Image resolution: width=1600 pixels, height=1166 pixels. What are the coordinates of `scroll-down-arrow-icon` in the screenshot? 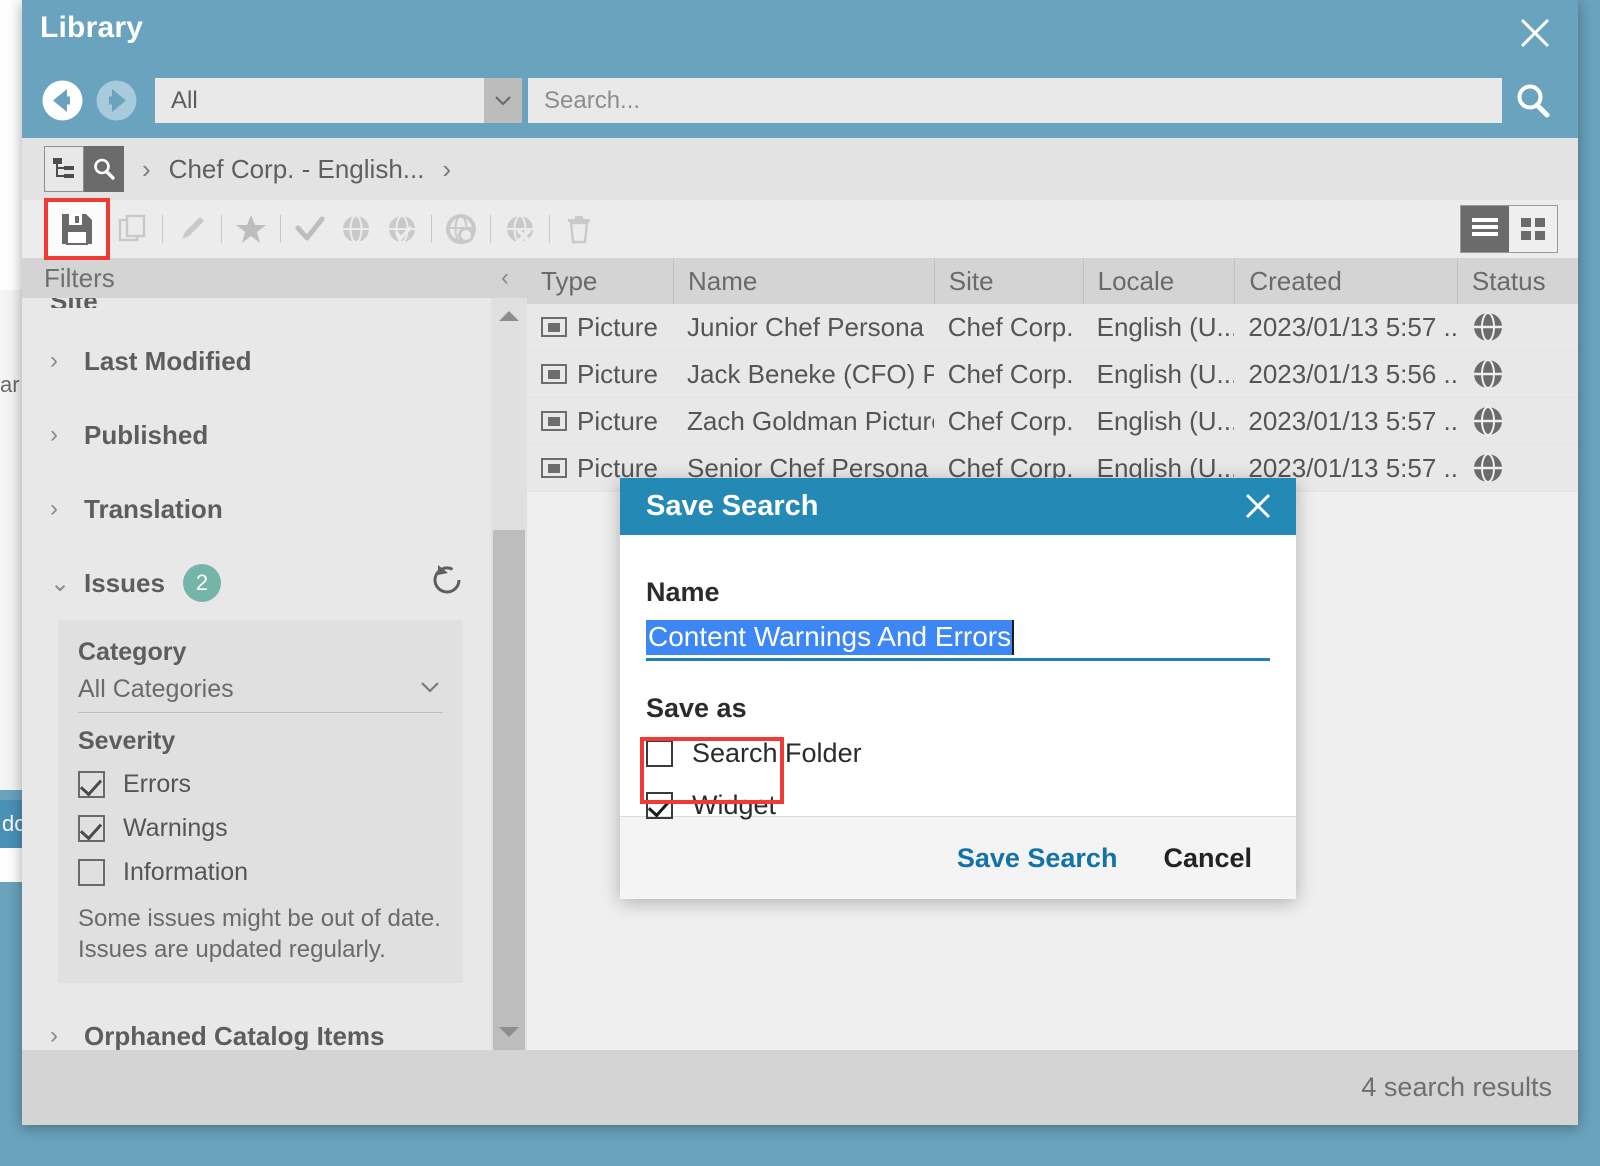 It's located at (509, 1032).